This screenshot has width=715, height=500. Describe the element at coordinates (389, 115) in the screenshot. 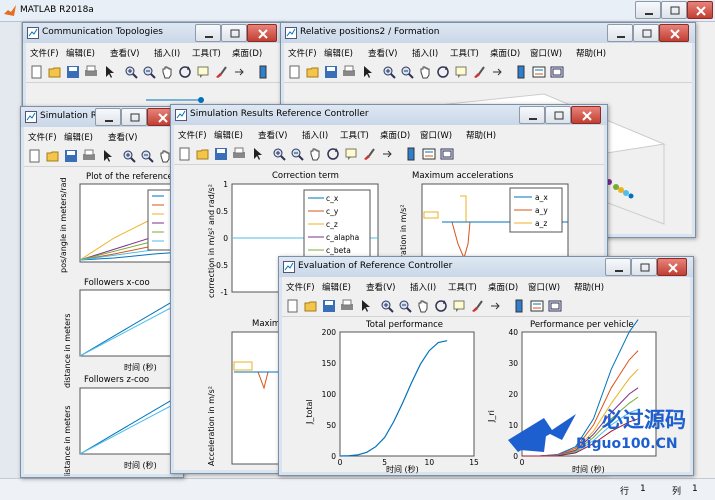

I see `window-titlebar: Simulation Results Reference Controller` at that location.